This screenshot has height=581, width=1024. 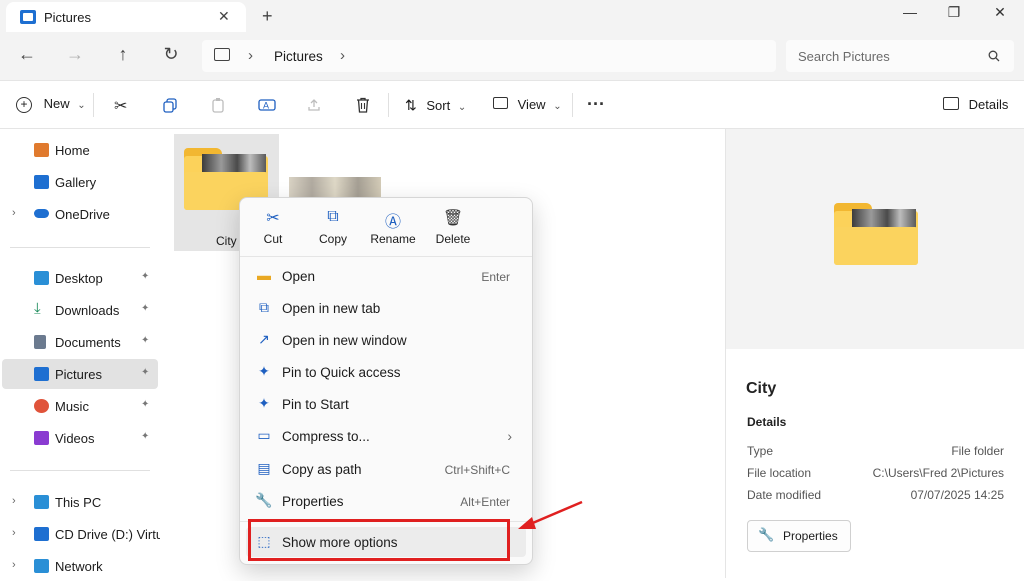 What do you see at coordinates (951, 103) in the screenshot?
I see `details-pane-icon` at bounding box center [951, 103].